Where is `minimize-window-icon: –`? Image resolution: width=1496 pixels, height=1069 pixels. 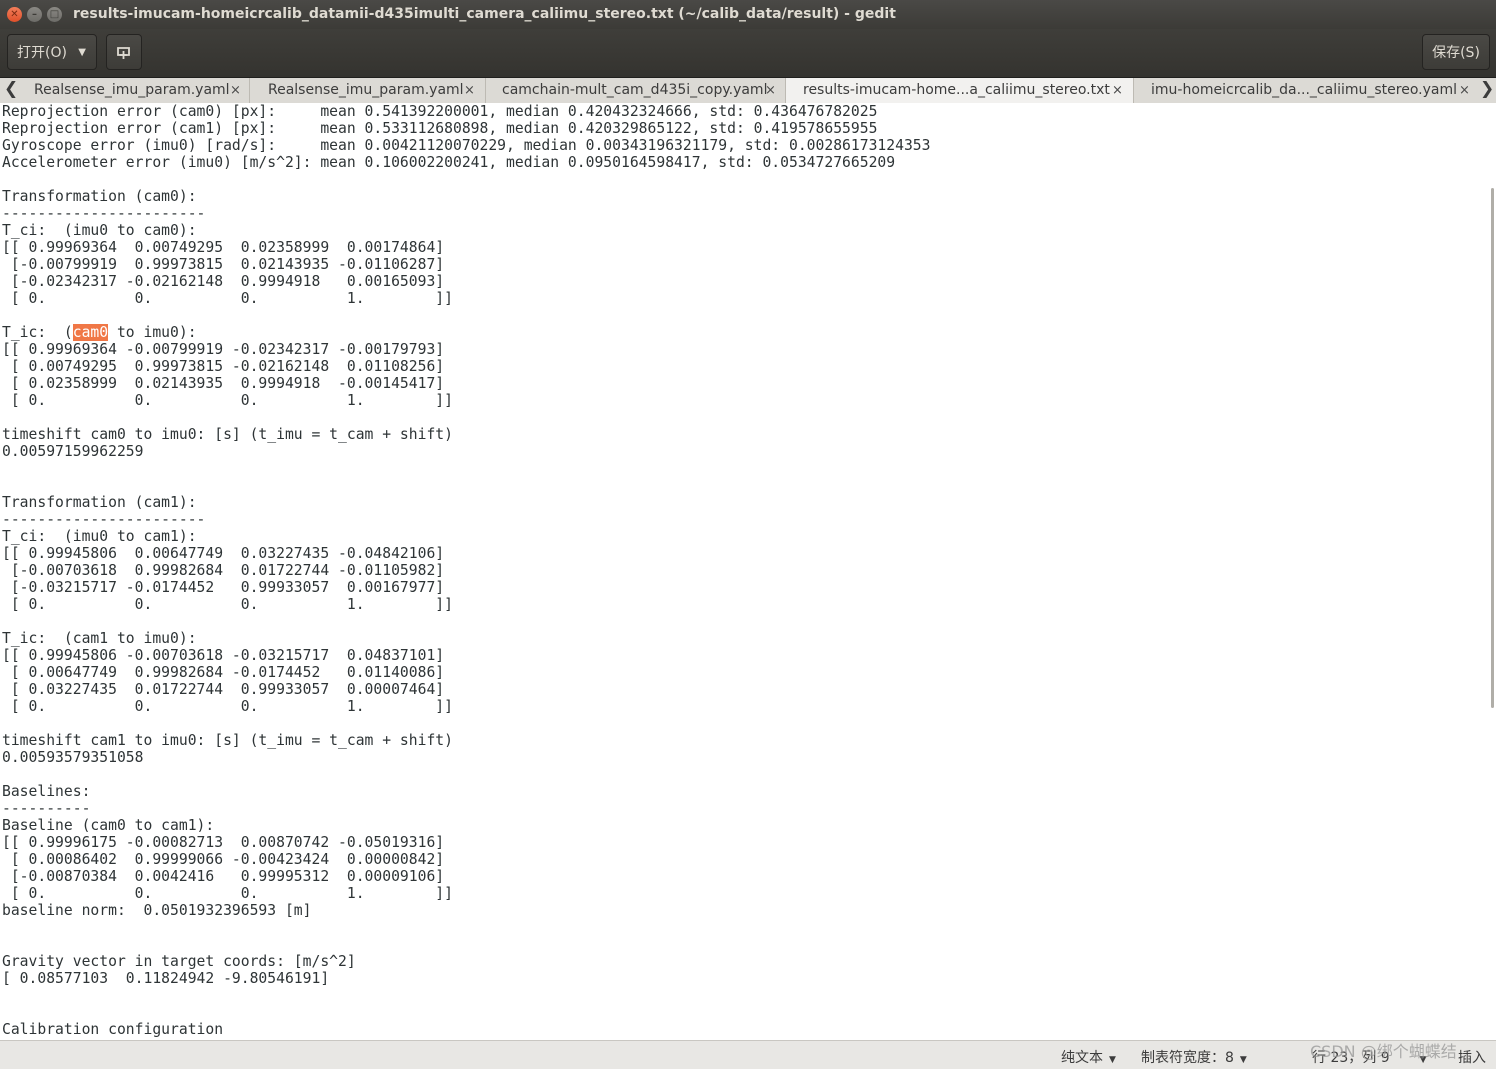 minimize-window-icon: – is located at coordinates (34, 14).